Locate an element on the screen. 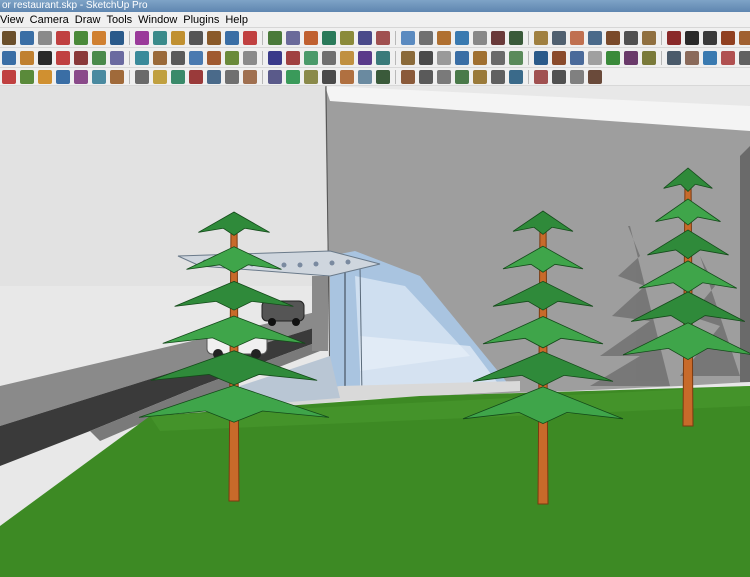 Image resolution: width=750 pixels, height=577 pixels. menu-view: View is located at coordinates (14, 19).